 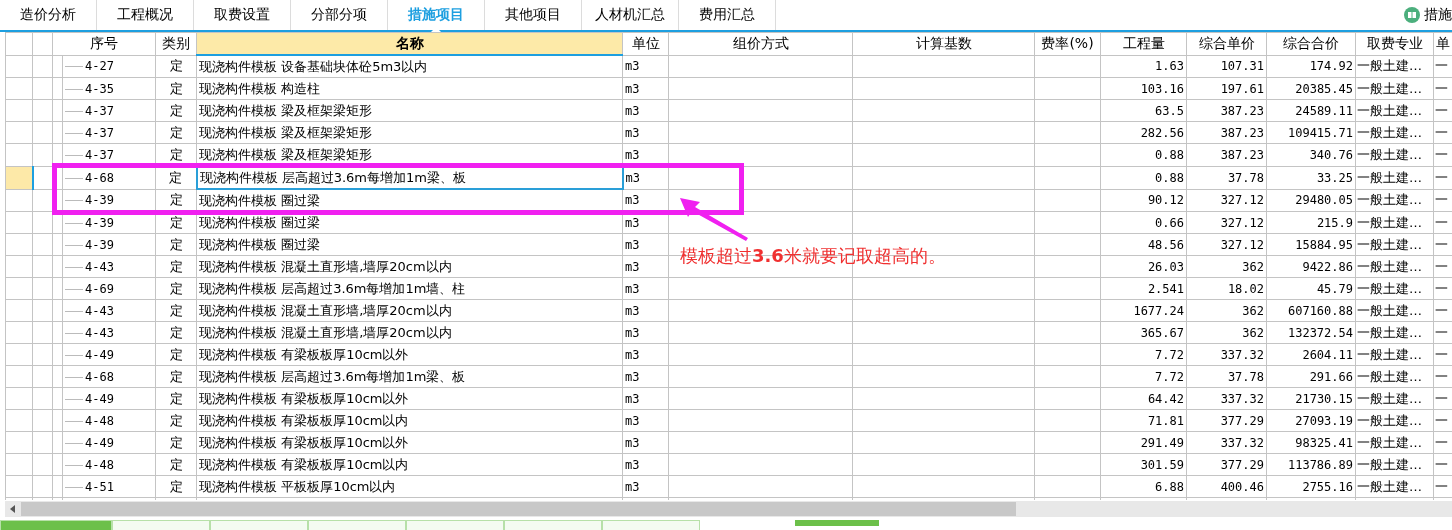 I want to click on table-cell: 现浇构件模板 梁及框架梁矩形, so click(x=409, y=110).